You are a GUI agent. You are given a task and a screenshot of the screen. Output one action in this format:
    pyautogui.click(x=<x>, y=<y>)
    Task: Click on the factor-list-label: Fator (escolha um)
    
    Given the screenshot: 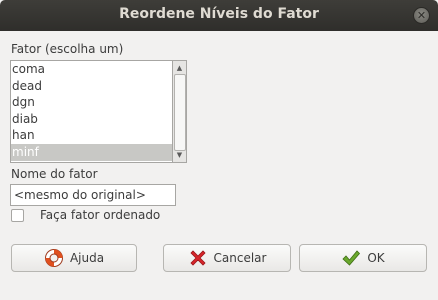 What is the action you would take?
    pyautogui.click(x=67, y=49)
    